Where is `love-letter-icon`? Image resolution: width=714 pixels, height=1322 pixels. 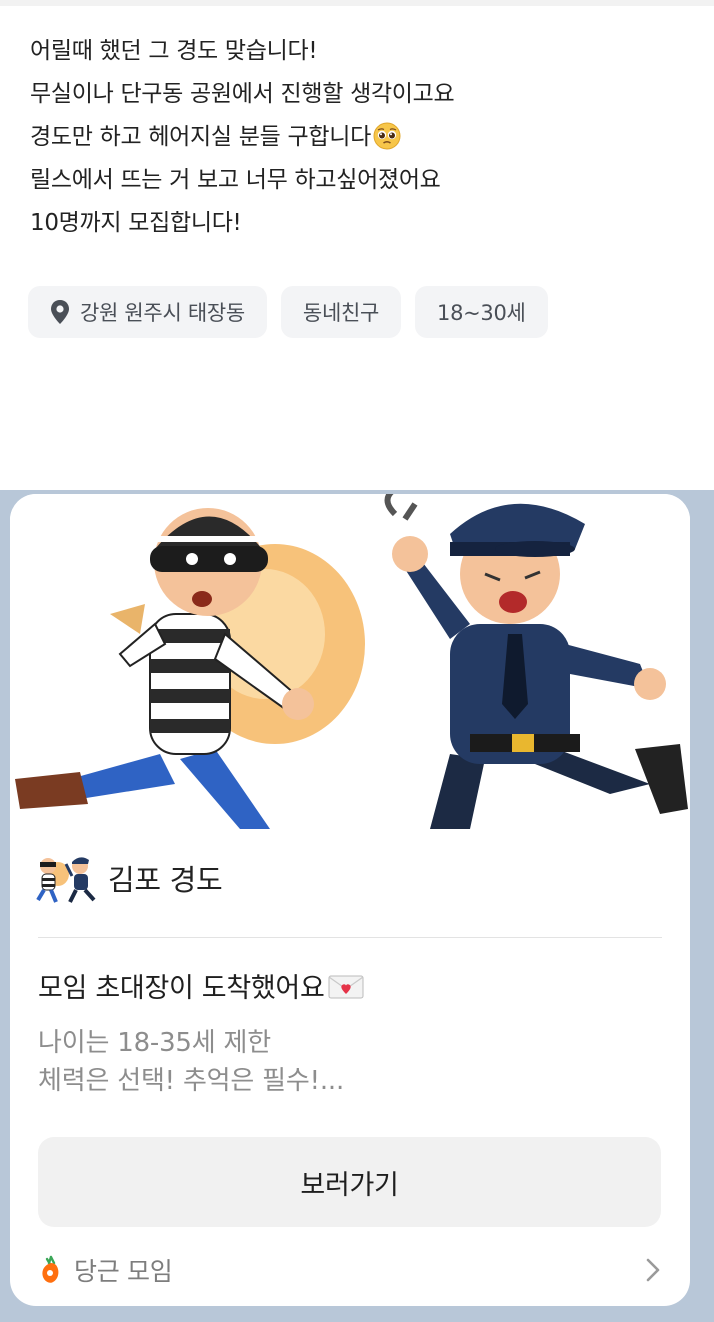
love-letter-icon is located at coordinates (346, 987).